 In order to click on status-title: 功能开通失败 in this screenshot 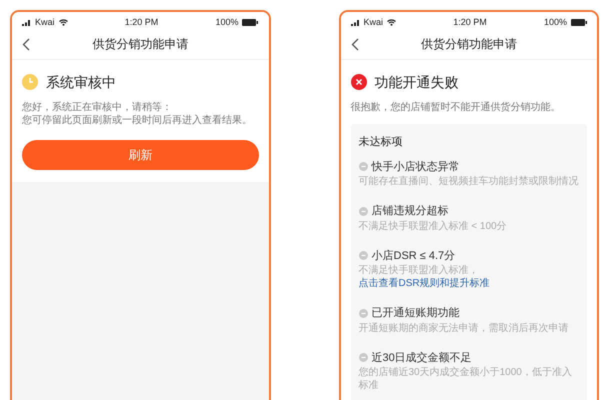, I will do `click(416, 82)`.